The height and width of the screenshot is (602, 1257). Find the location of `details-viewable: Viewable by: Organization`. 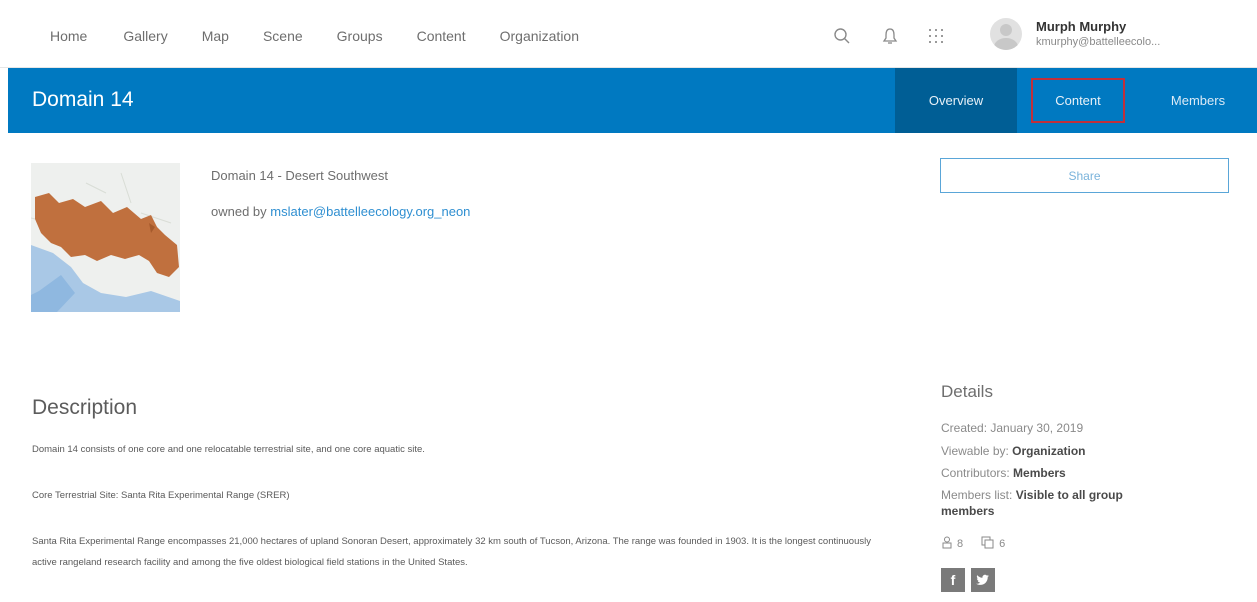

details-viewable: Viewable by: Organization is located at coordinates (1056, 451).